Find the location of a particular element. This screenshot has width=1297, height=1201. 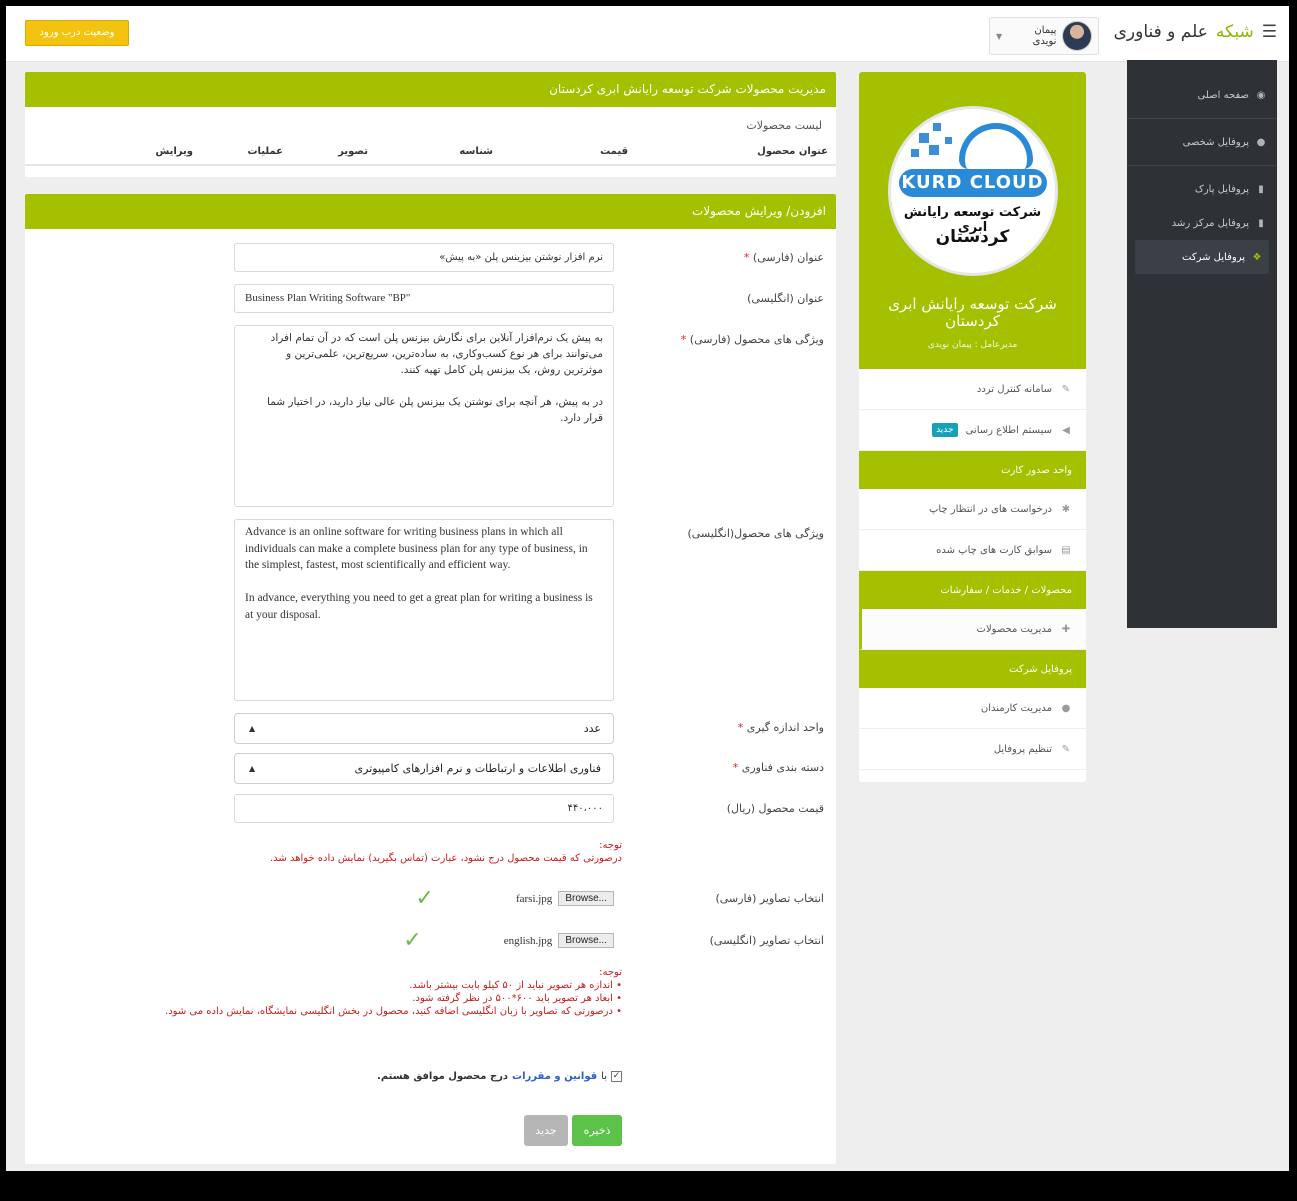

sidebar-item-personal-profile: ● پروفایل شخصی is located at coordinates (1202, 142).